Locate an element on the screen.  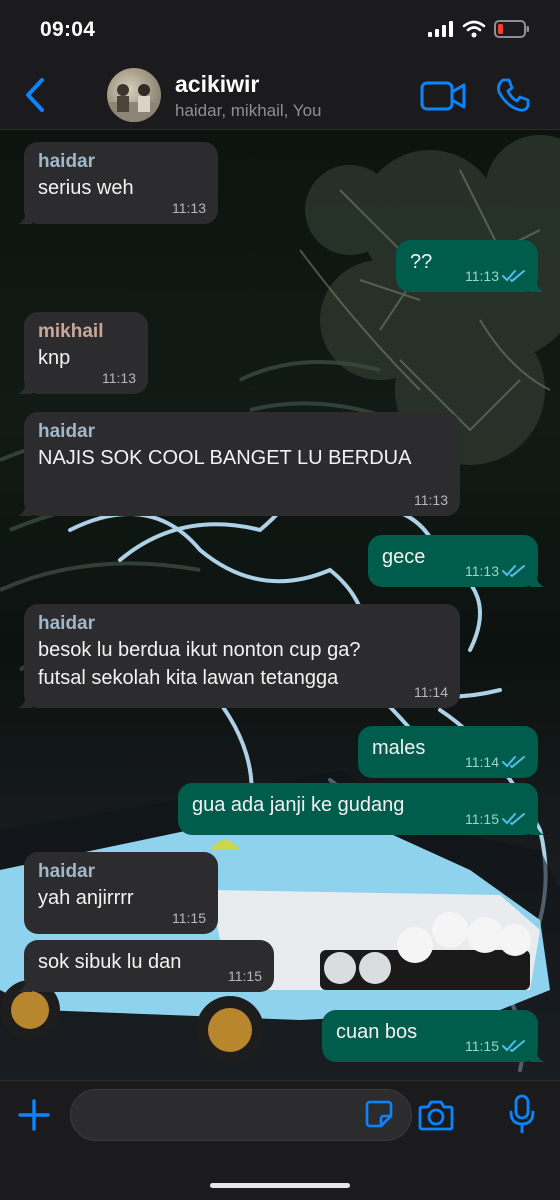
video-call-button is located at coordinates (443, 96).